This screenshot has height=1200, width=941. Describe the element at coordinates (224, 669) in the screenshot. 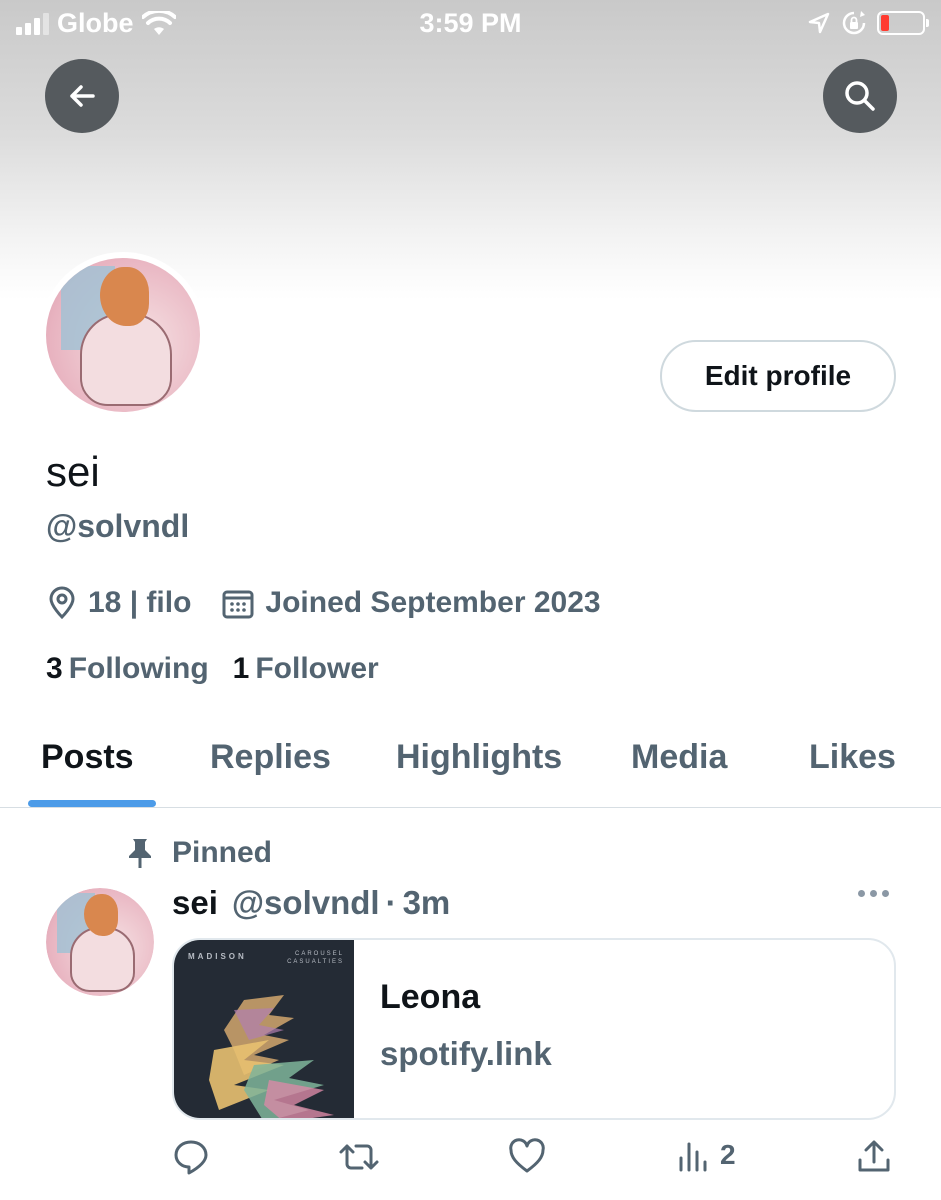

I see `follow-stats: 3 Following 1 Follower` at that location.